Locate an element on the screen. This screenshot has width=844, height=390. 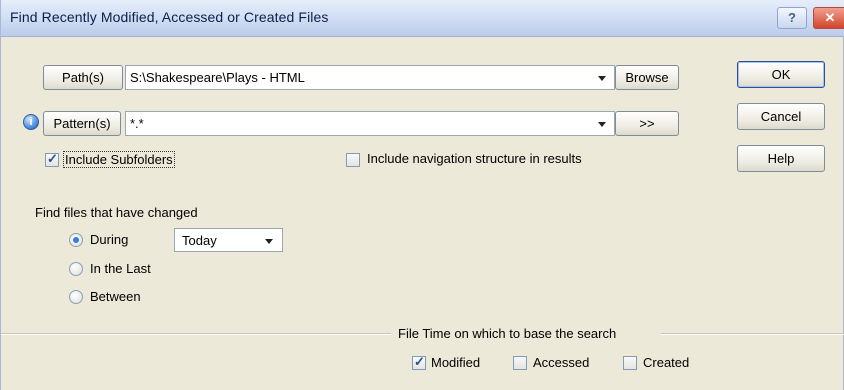
include-navigation-label: Include navigation structure in results is located at coordinates (474, 158).